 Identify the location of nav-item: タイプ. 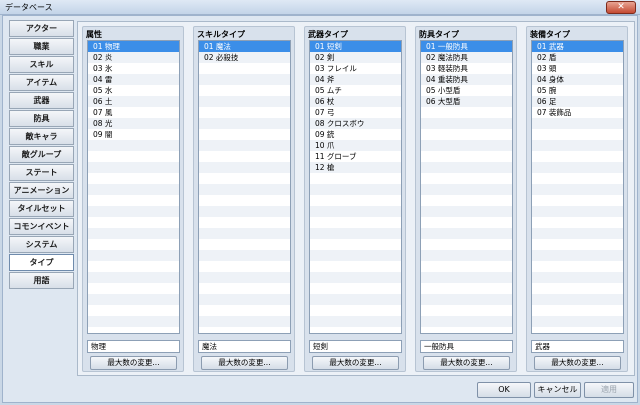
(41, 262).